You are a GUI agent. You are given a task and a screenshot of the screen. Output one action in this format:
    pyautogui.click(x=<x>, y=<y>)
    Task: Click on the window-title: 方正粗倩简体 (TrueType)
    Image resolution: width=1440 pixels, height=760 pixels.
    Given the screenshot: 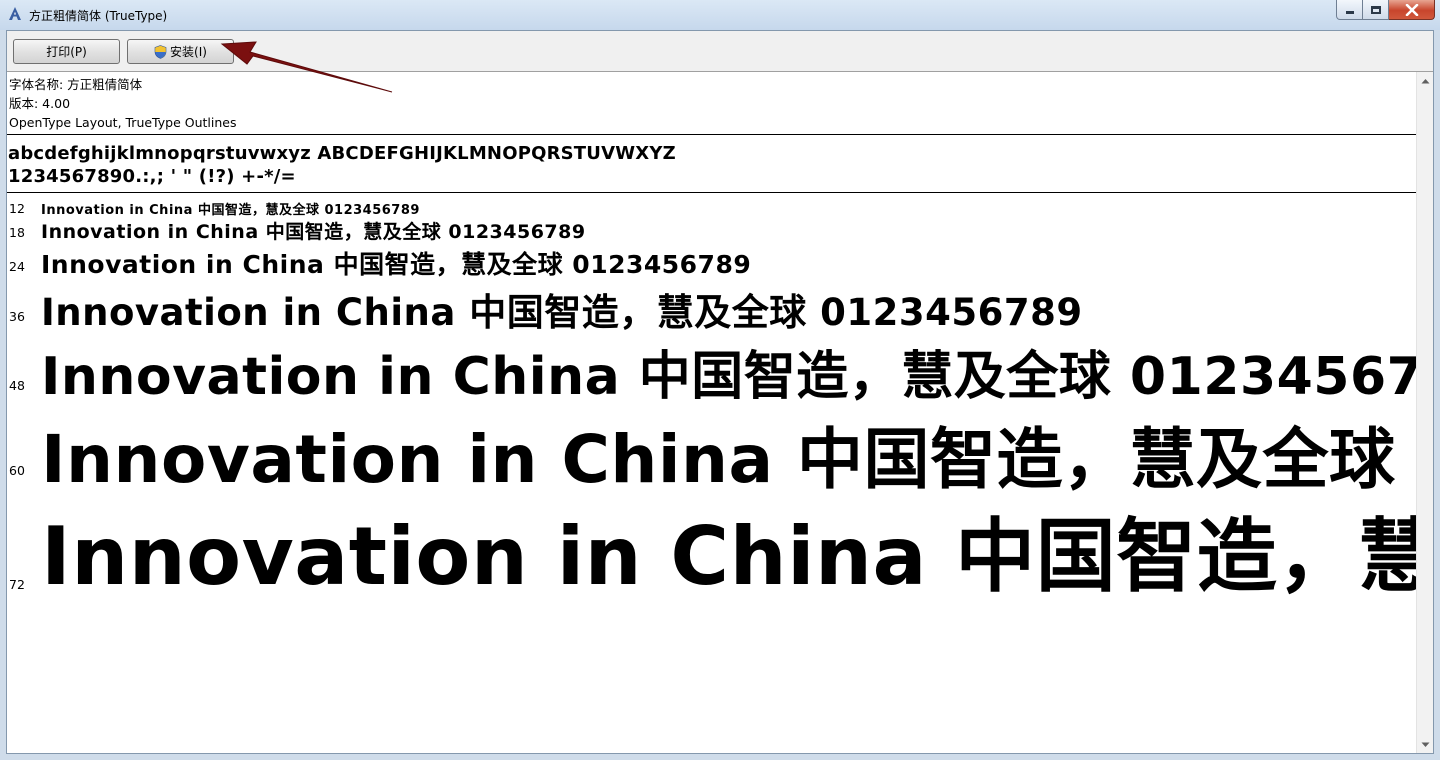 What is the action you would take?
    pyautogui.click(x=98, y=16)
    